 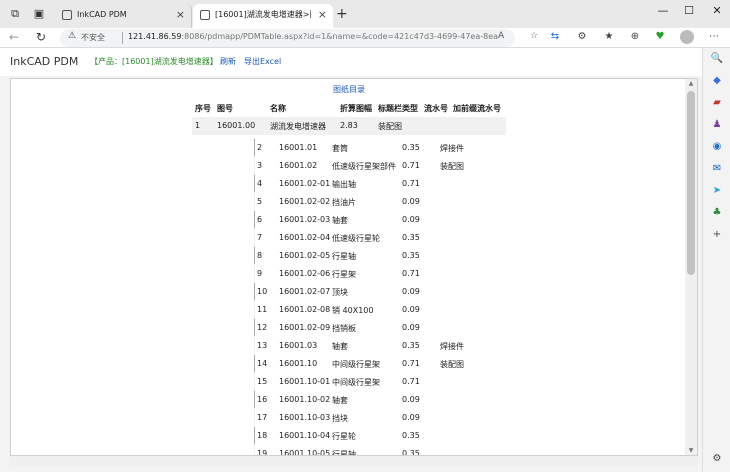 What do you see at coordinates (635, 36) in the screenshot?
I see `collections-icon: ⊕` at bounding box center [635, 36].